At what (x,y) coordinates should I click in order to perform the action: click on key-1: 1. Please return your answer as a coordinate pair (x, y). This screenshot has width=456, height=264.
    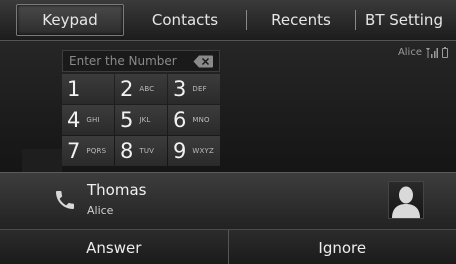
    Looking at the image, I should click on (88, 89).